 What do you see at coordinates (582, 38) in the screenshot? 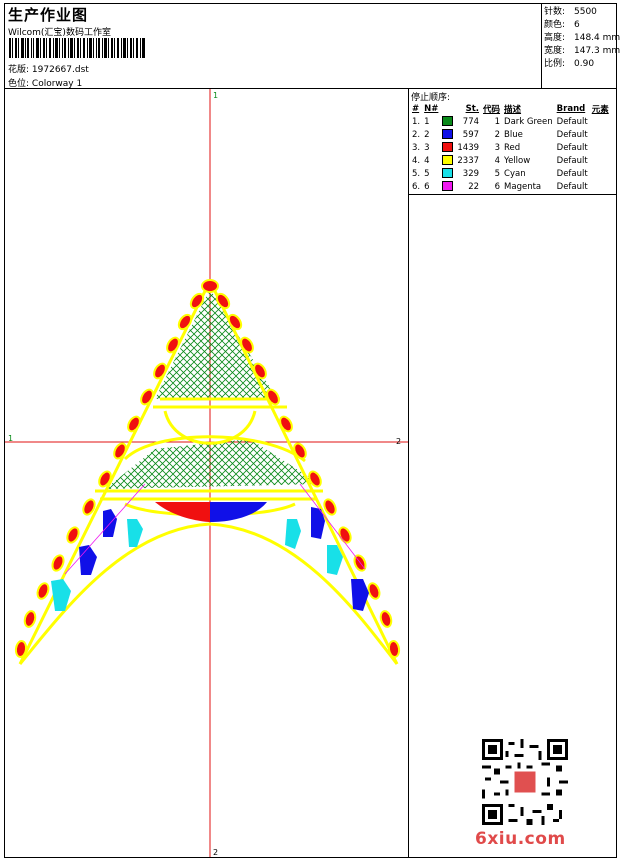
I see `stat-height: 高度: 148.4 mm` at bounding box center [582, 38].